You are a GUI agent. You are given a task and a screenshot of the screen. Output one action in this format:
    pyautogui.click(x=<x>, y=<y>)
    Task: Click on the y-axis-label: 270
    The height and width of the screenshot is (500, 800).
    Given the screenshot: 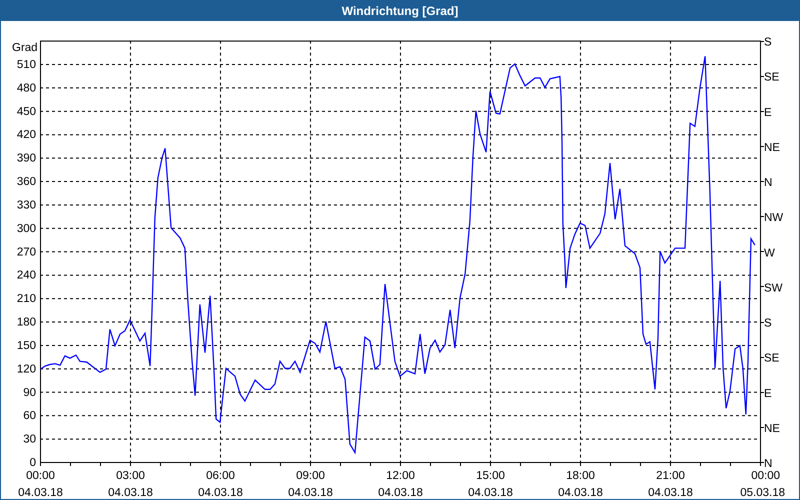 What is the action you would take?
    pyautogui.click(x=26, y=252)
    